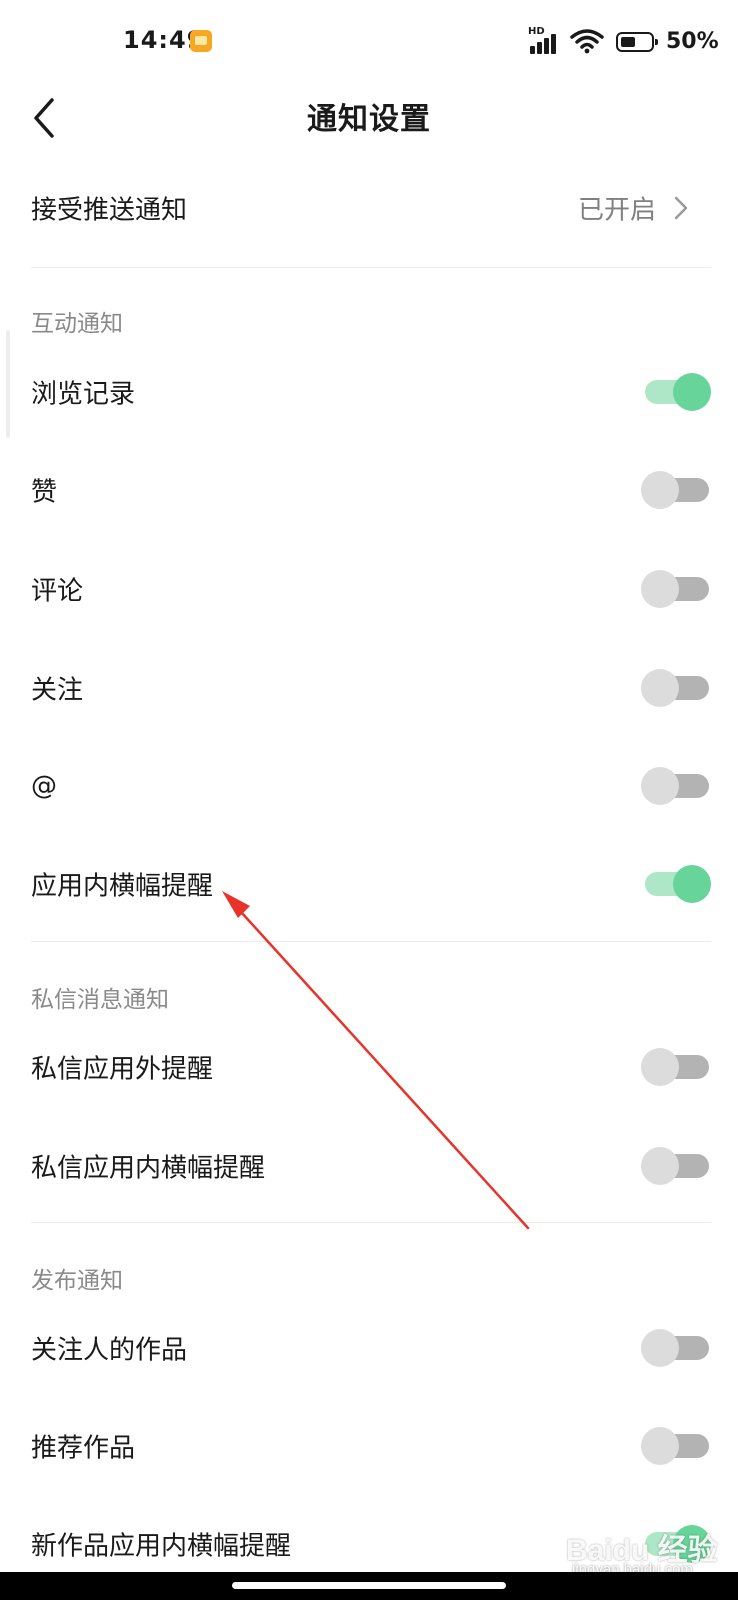  What do you see at coordinates (369, 42) in the screenshot?
I see `status-bar: 14:49 HD 50%` at bounding box center [369, 42].